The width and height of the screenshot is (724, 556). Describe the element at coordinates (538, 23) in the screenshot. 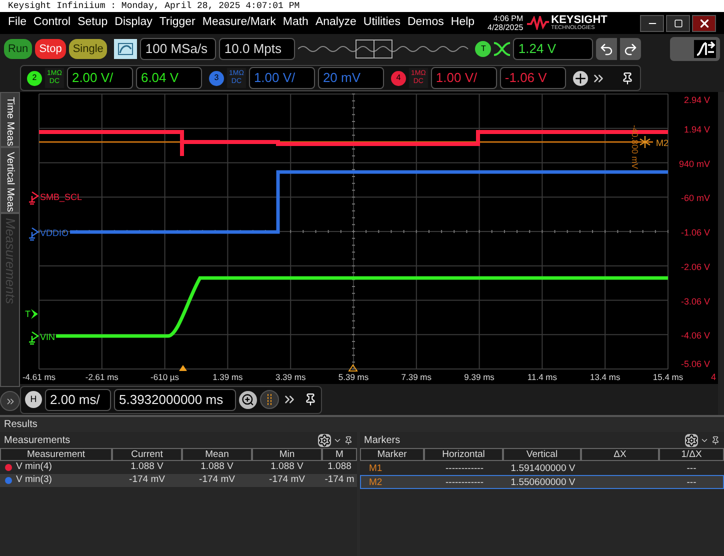

I see `logo-wave-icon` at that location.